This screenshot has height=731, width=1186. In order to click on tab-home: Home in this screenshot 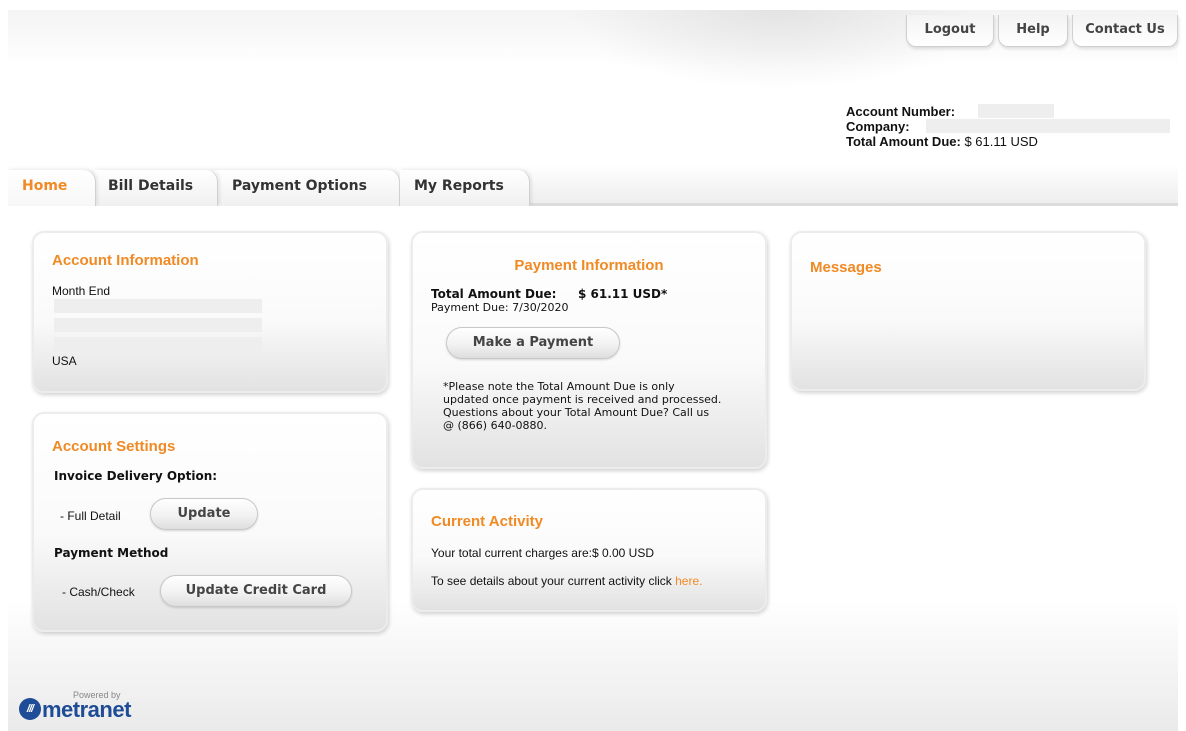, I will do `click(52, 188)`.